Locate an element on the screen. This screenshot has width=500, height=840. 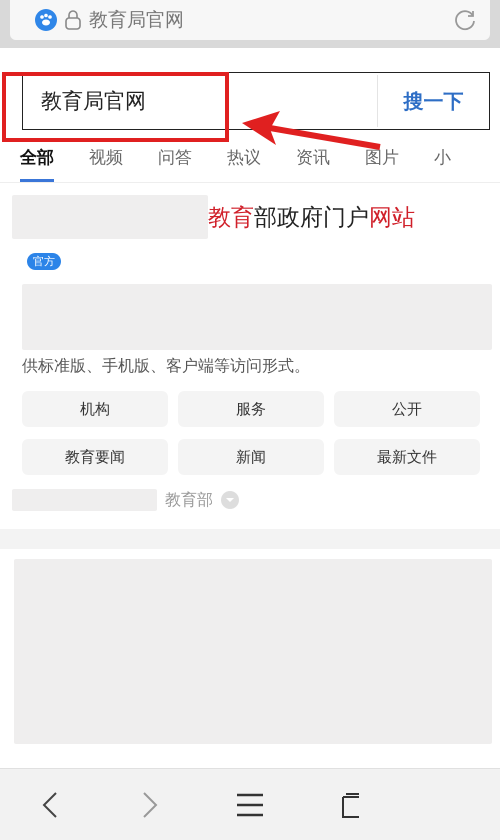
category-tab: 资讯 is located at coordinates (313, 164).